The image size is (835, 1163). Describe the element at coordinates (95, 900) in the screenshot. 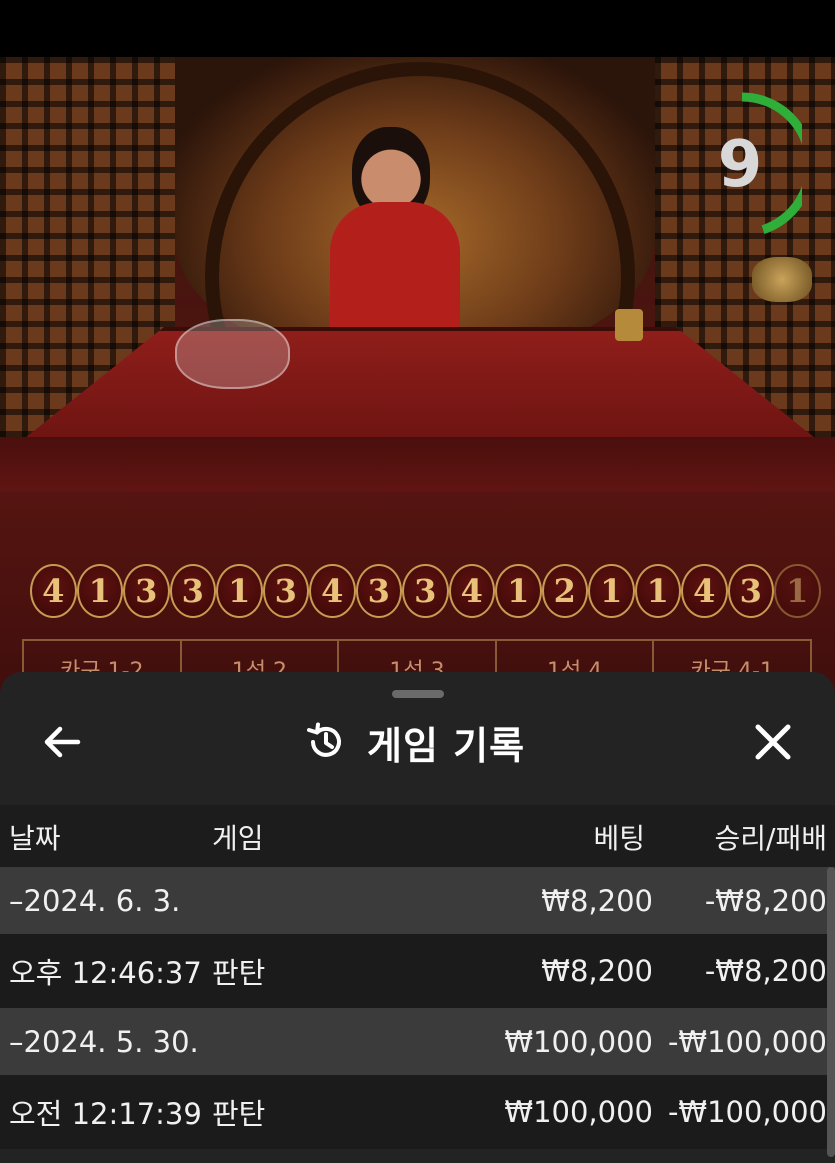

I see `row-date: –2024. 6. 3.` at that location.